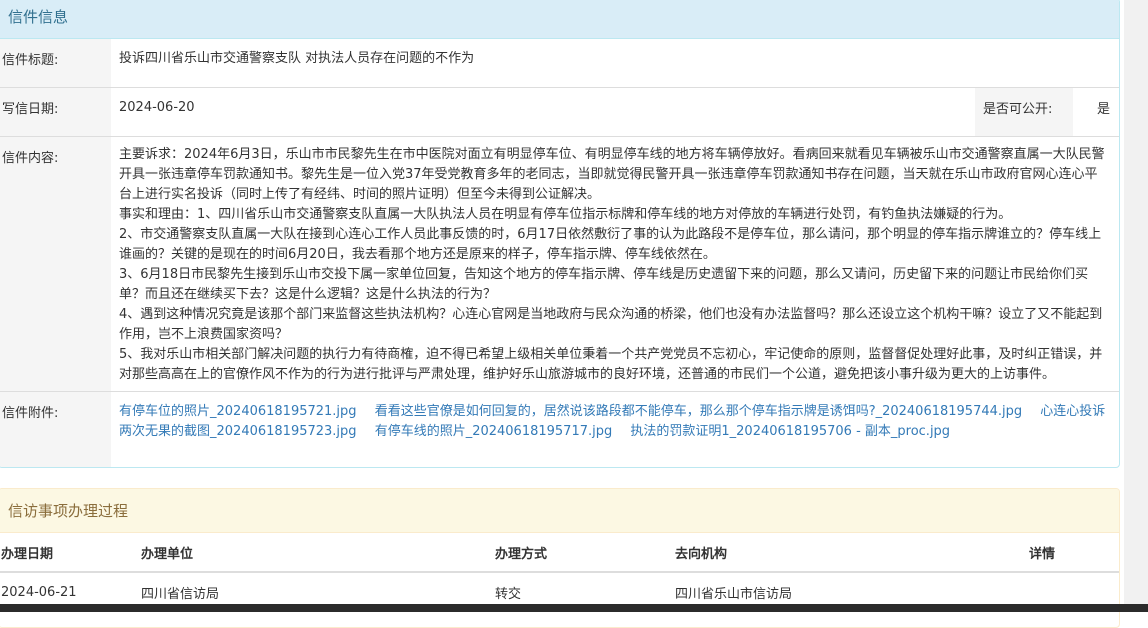  I want to click on letter-info-heading: 信件信息, so click(559, 19).